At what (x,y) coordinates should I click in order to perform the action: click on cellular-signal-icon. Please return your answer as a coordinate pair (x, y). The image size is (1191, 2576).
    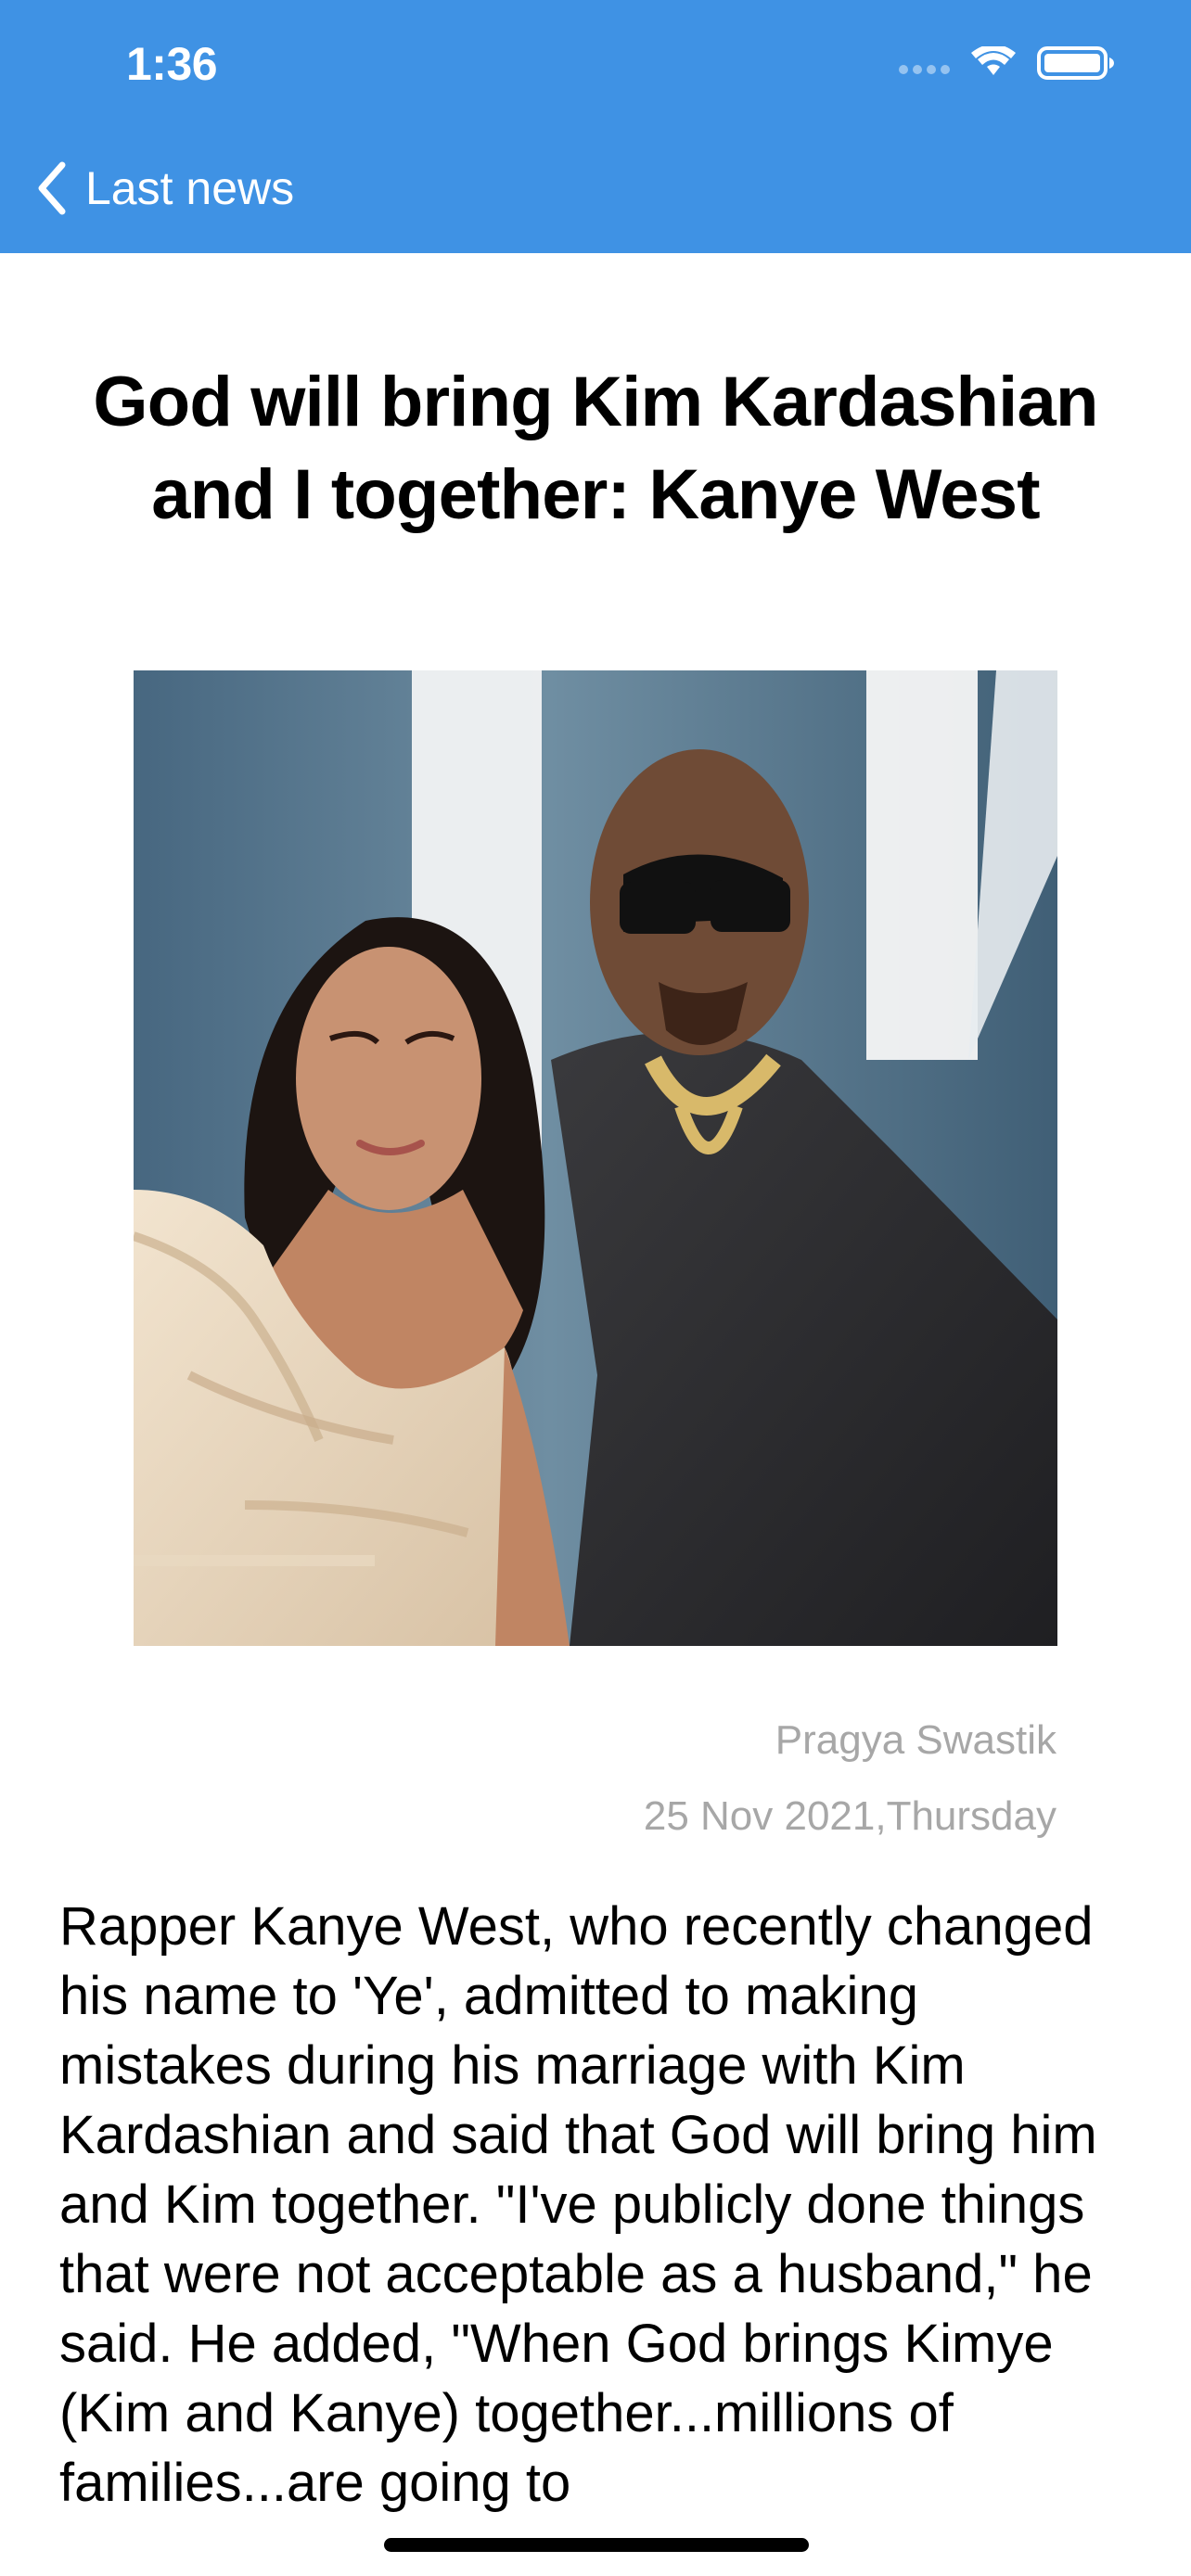
    Looking at the image, I should click on (924, 69).